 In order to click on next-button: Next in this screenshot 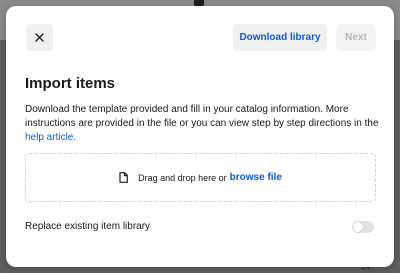, I will do `click(356, 37)`.